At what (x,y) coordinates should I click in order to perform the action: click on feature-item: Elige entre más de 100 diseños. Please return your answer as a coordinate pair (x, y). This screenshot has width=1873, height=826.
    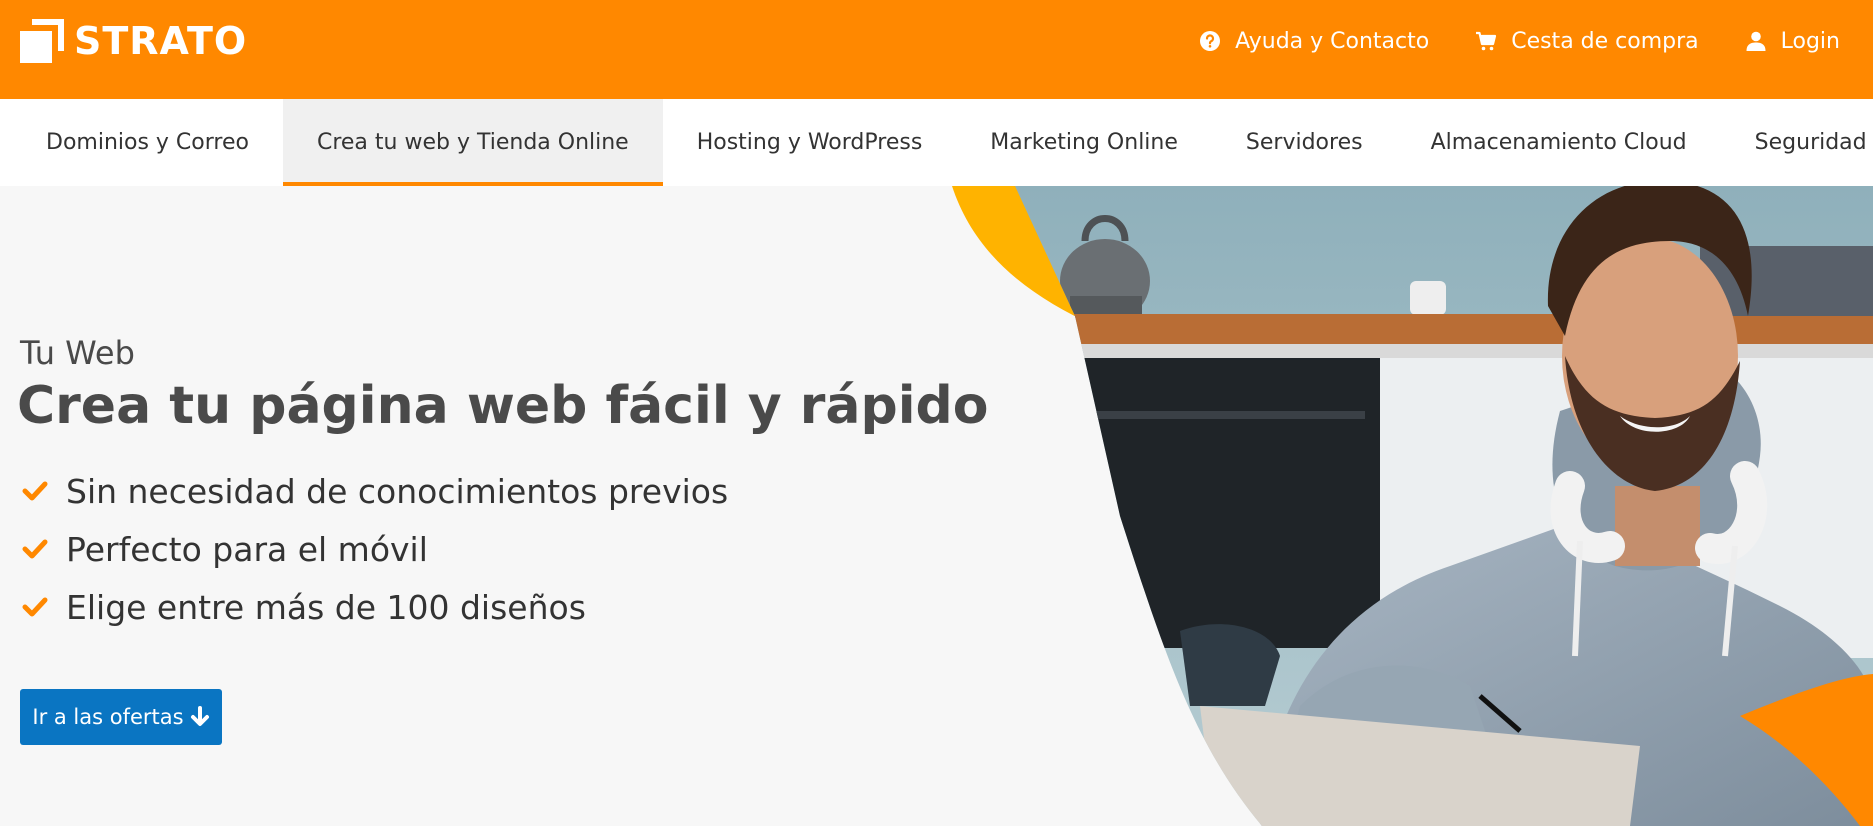
    Looking at the image, I should click on (375, 607).